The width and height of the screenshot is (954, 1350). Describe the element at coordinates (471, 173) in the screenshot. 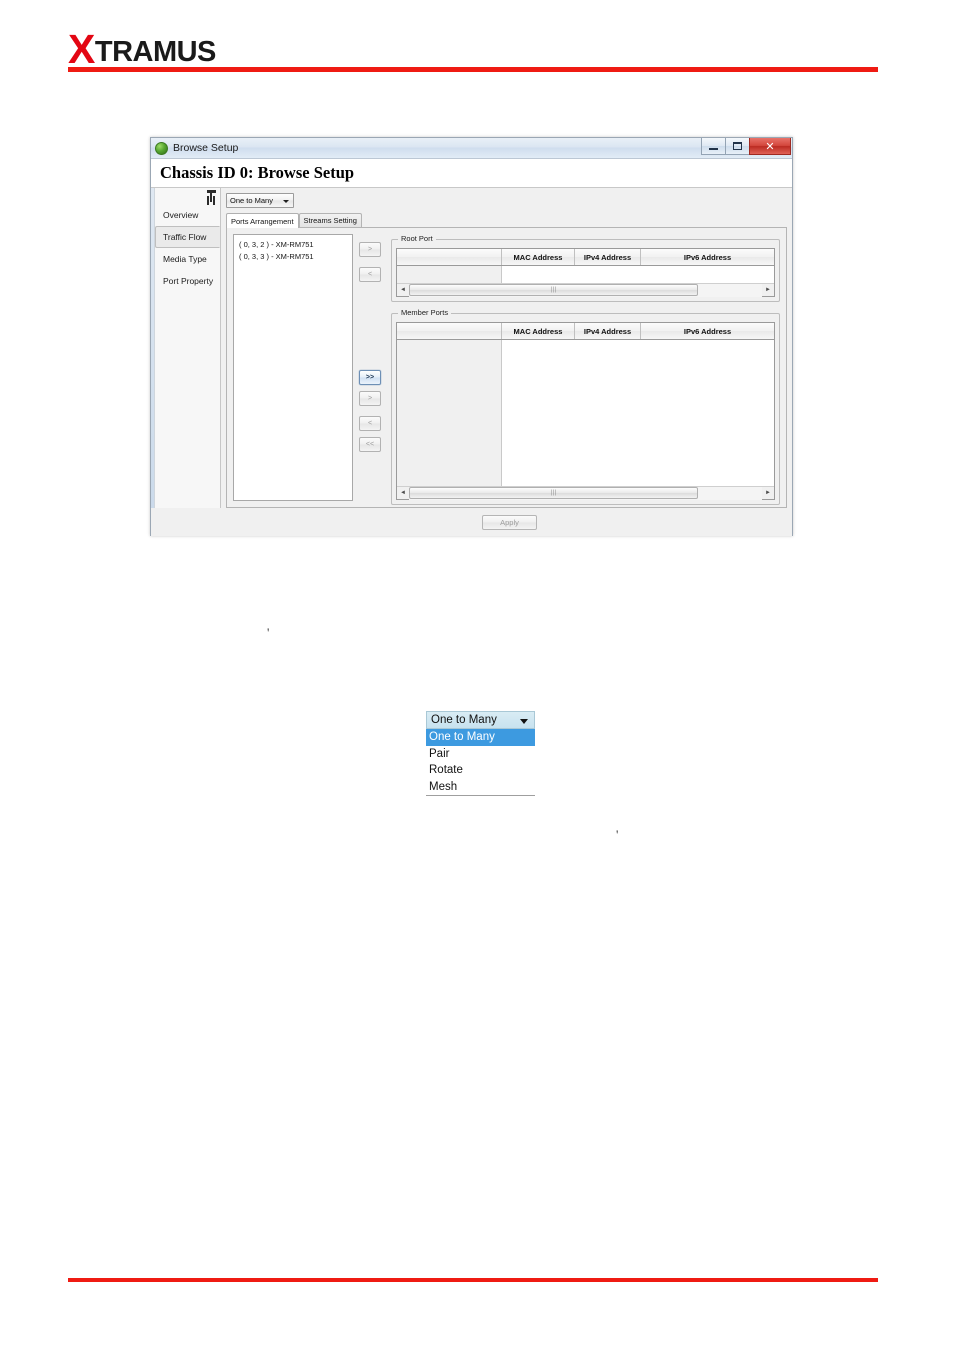

I see `dialog-header: Chassis ID 0: Browse Setup` at that location.